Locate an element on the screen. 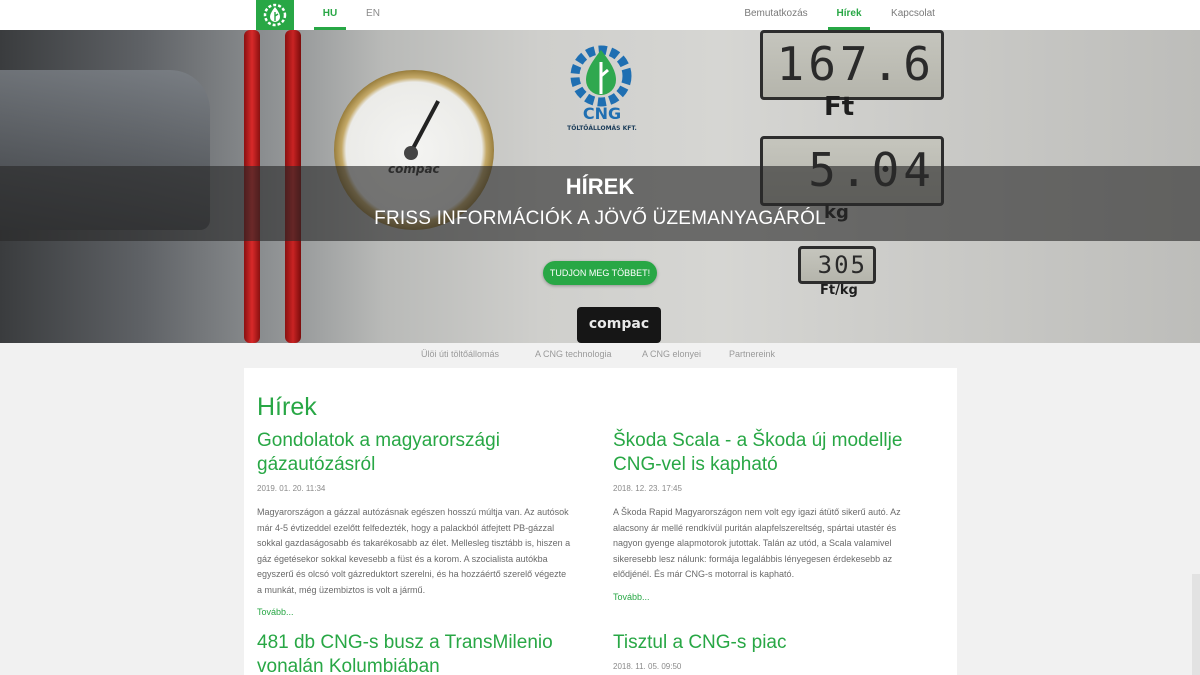 The width and height of the screenshot is (1200, 675). pump-display-price: 305 is located at coordinates (837, 265).